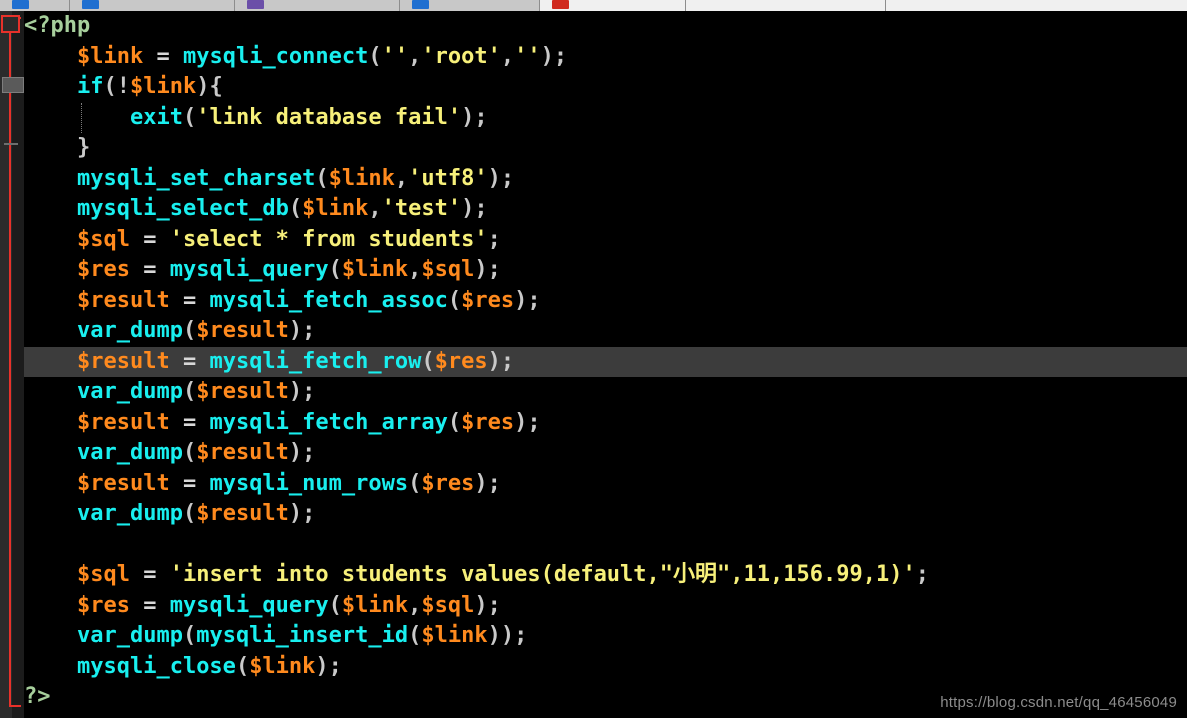  What do you see at coordinates (315, 361) in the screenshot?
I see `code-token-fn: mysqli_fetch_row` at bounding box center [315, 361].